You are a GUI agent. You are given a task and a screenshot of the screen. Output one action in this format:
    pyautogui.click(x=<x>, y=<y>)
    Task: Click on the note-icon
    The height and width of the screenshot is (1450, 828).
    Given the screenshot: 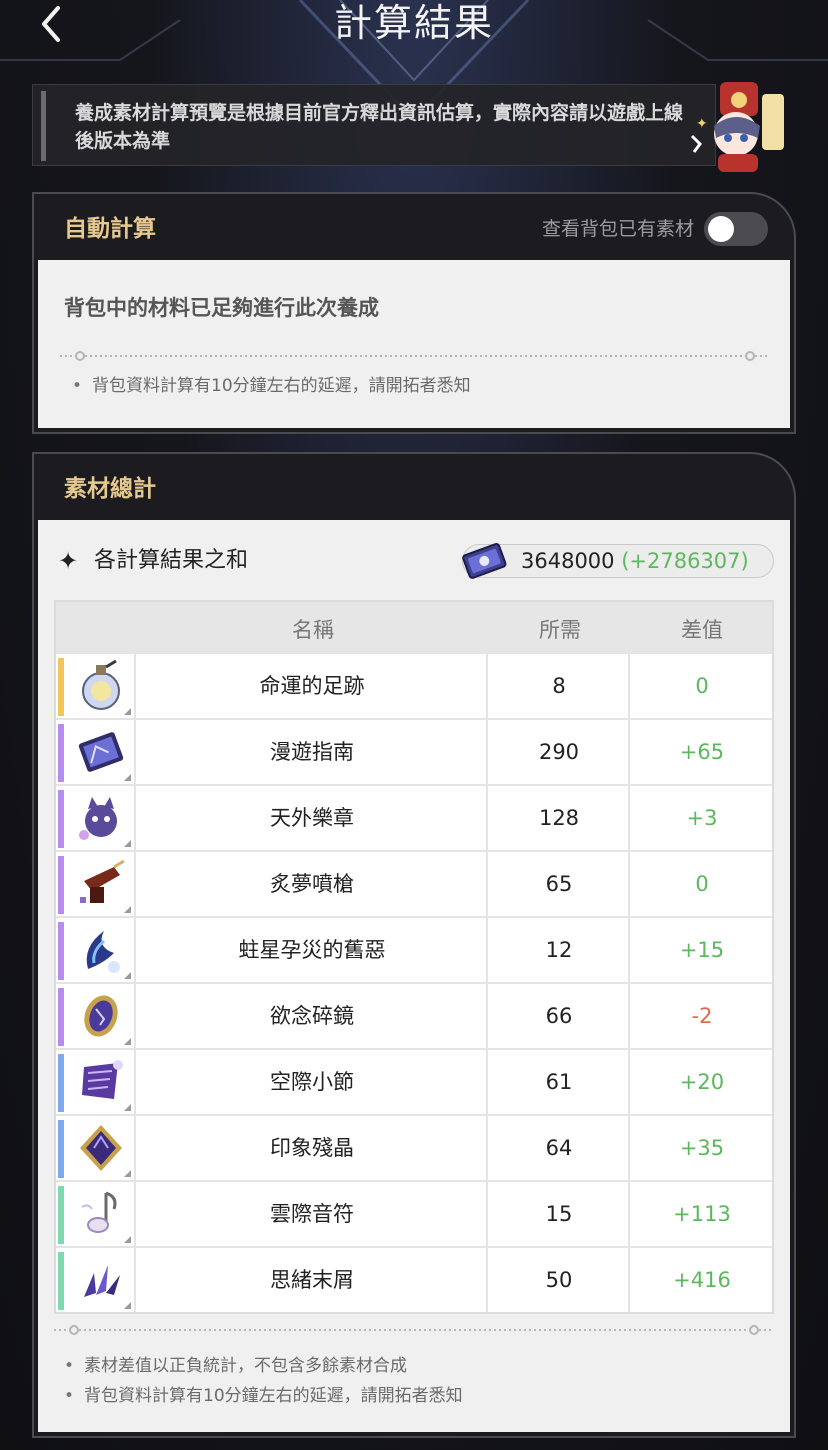 What is the action you would take?
    pyautogui.click(x=99, y=1212)
    